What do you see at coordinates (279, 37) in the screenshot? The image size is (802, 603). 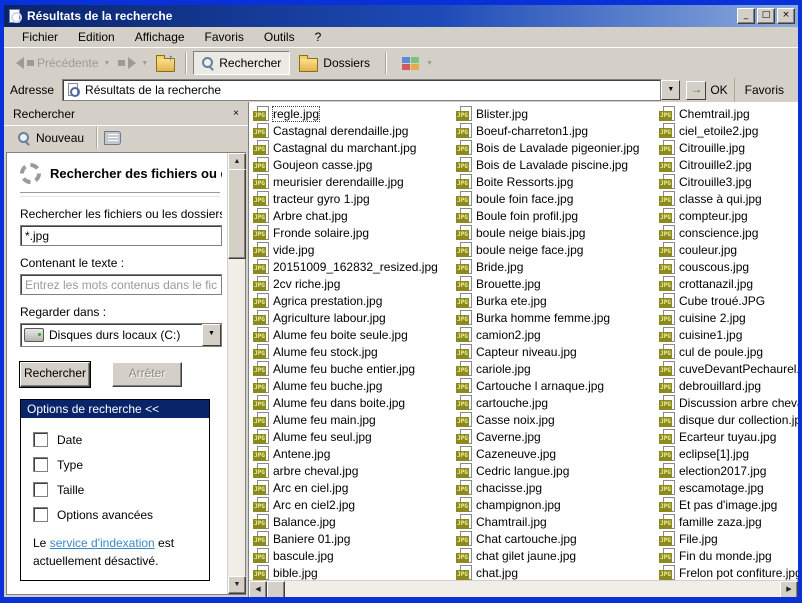 I see `menu-item-4: Outils` at bounding box center [279, 37].